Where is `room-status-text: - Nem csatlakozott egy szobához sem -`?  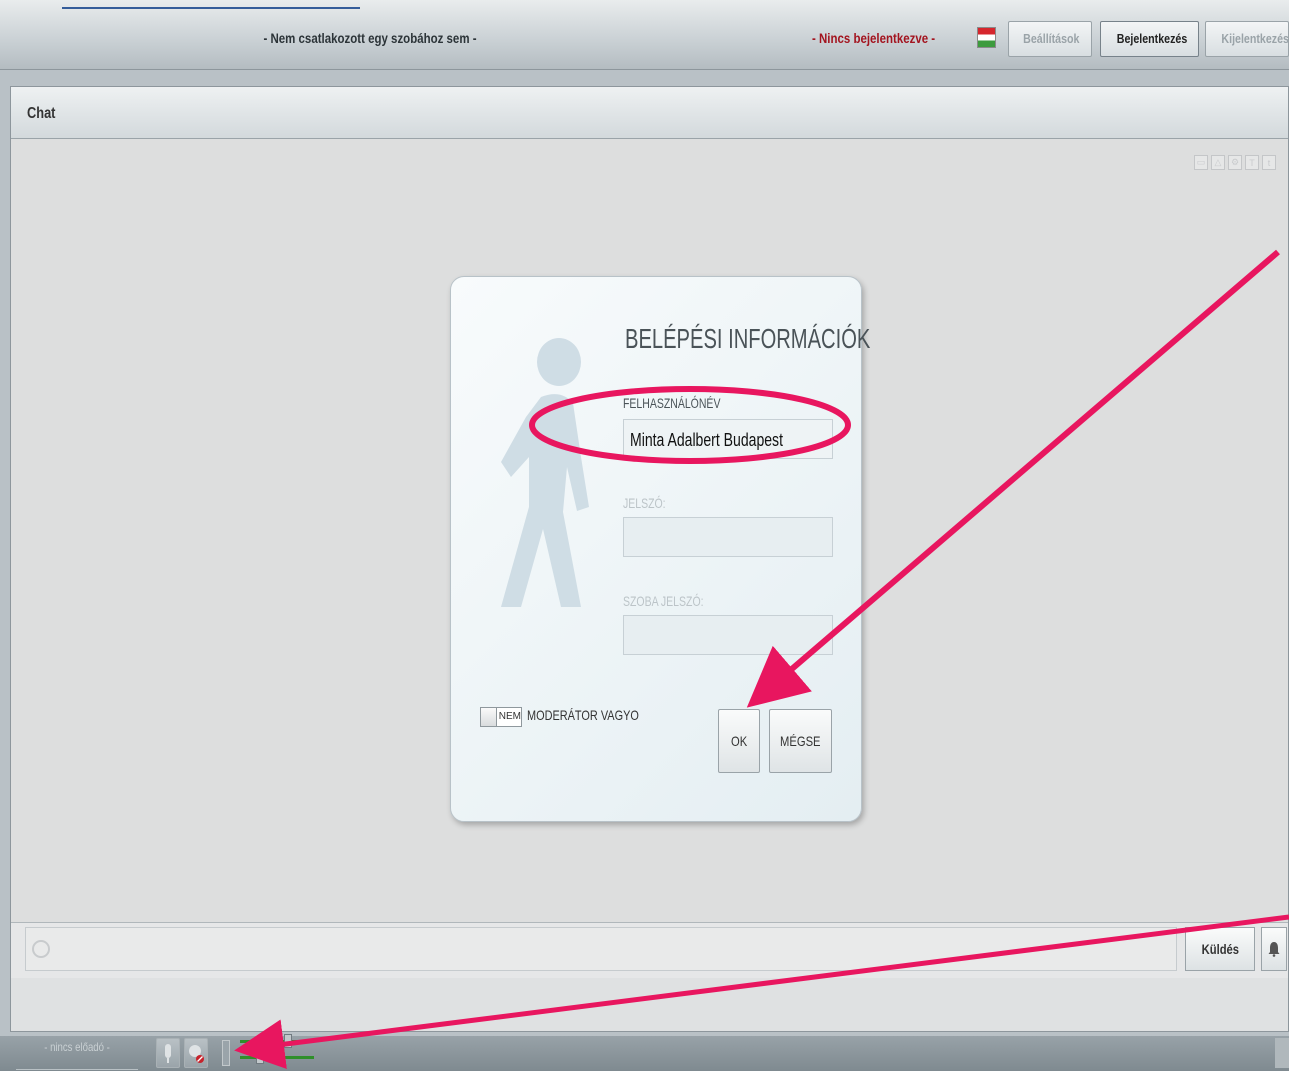
room-status-text: - Nem csatlakozott egy szobához sem - is located at coordinates (370, 38).